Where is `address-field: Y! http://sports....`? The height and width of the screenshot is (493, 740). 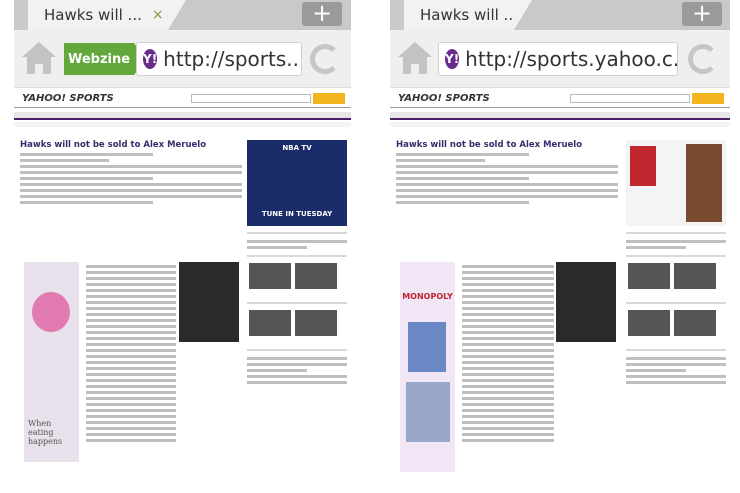 address-field: Y! http://sports.... is located at coordinates (219, 59).